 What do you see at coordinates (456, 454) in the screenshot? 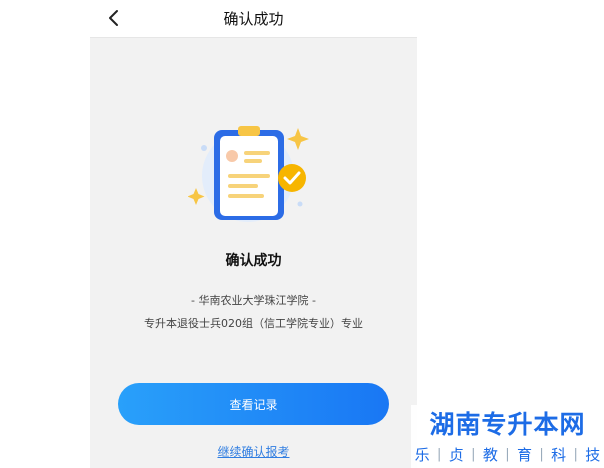
I see `watermark-char: 贞` at bounding box center [456, 454].